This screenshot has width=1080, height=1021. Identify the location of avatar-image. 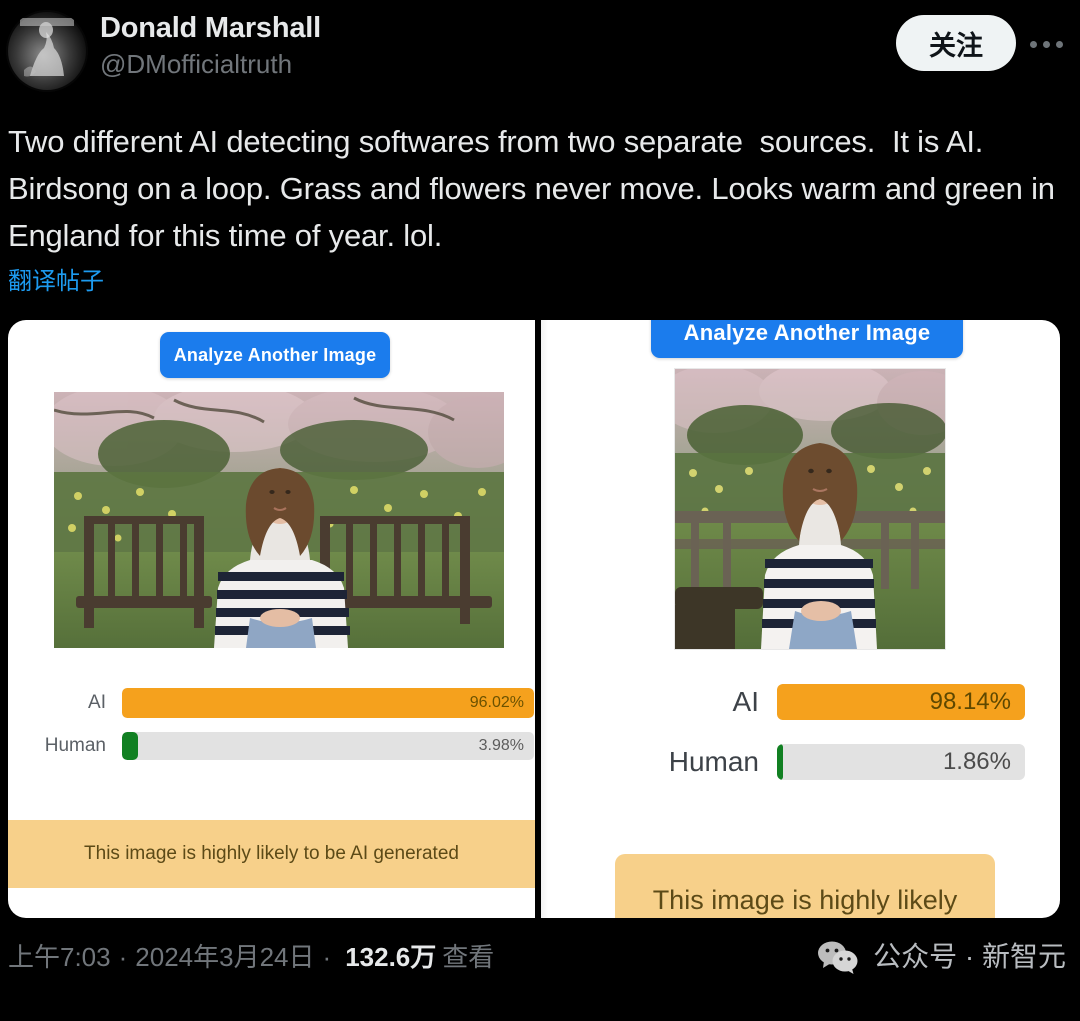
(47, 51).